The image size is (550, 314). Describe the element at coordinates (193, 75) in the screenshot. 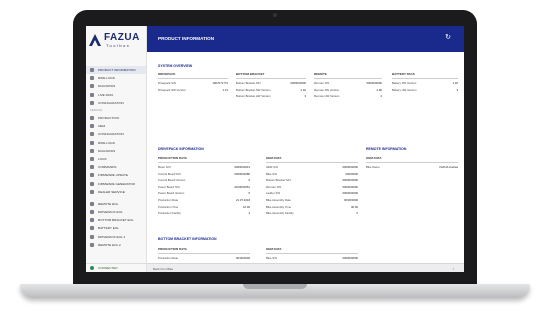

I see `block-header: DRIVEPACK` at that location.